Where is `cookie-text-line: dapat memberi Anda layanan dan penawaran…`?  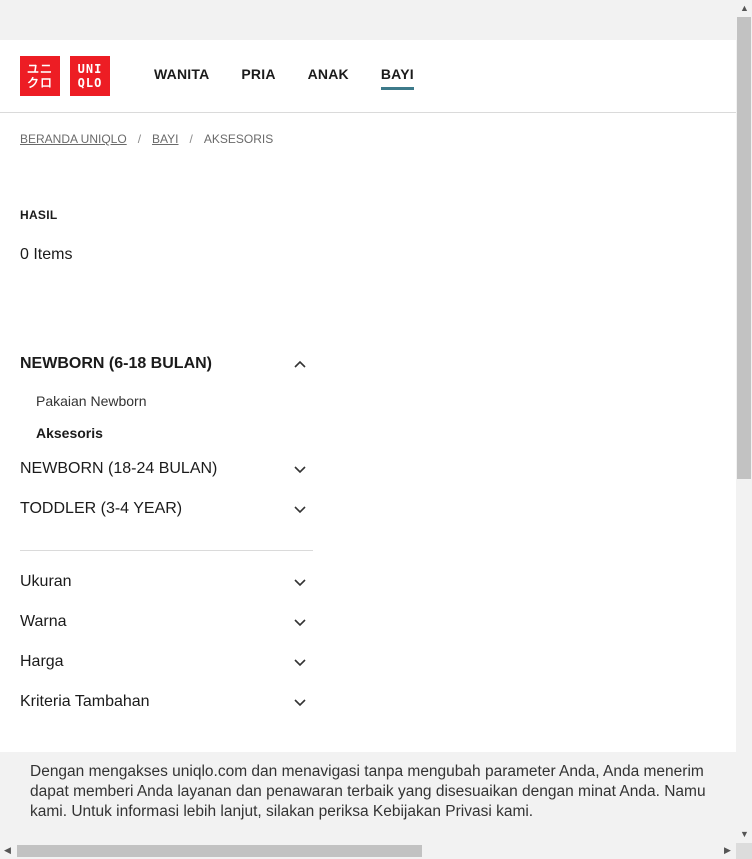 cookie-text-line: dapat memberi Anda layanan dan penawaran… is located at coordinates (368, 791).